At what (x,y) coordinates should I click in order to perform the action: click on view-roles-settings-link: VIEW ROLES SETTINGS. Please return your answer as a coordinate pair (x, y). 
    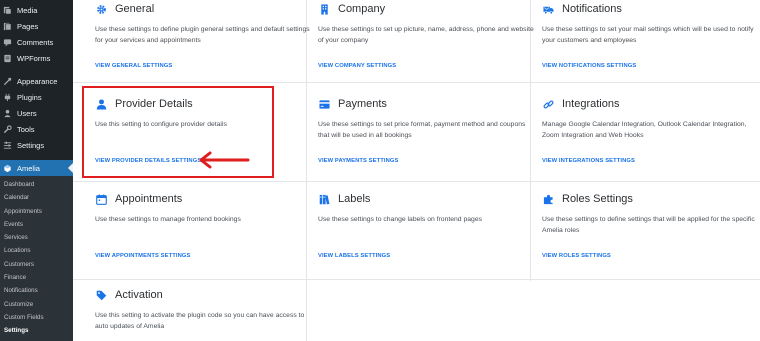
    Looking at the image, I should click on (576, 256).